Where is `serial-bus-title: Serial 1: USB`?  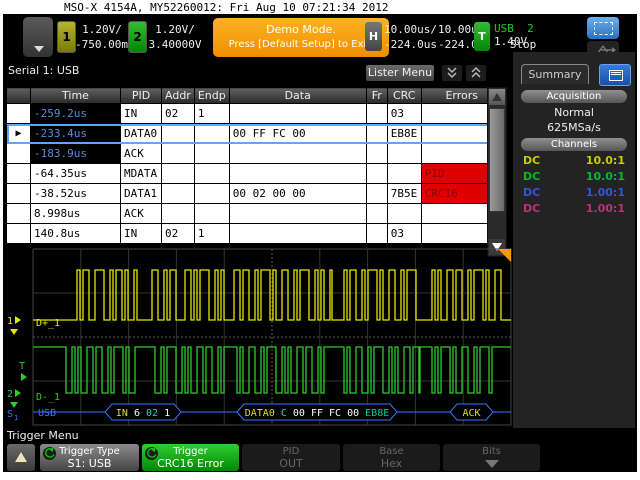 serial-bus-title: Serial 1: USB is located at coordinates (44, 70).